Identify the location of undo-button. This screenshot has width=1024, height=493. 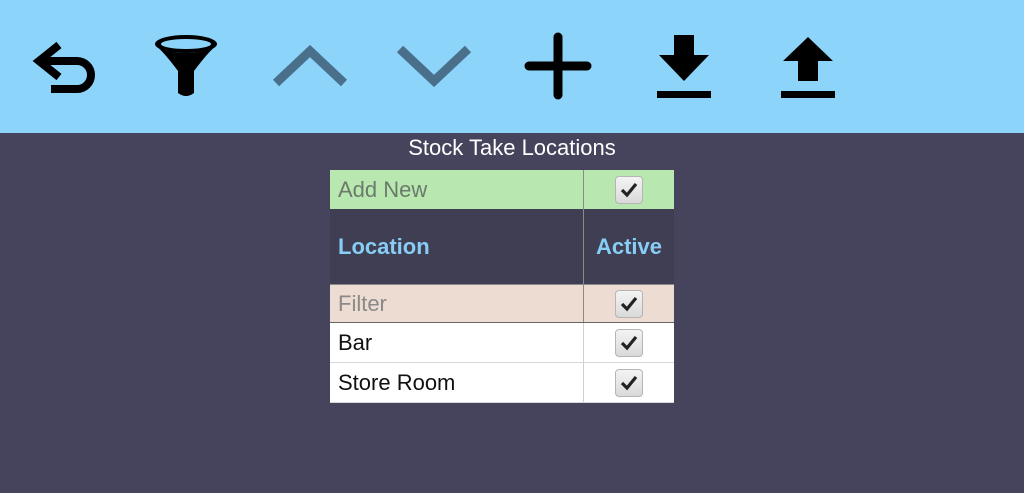
(64, 66).